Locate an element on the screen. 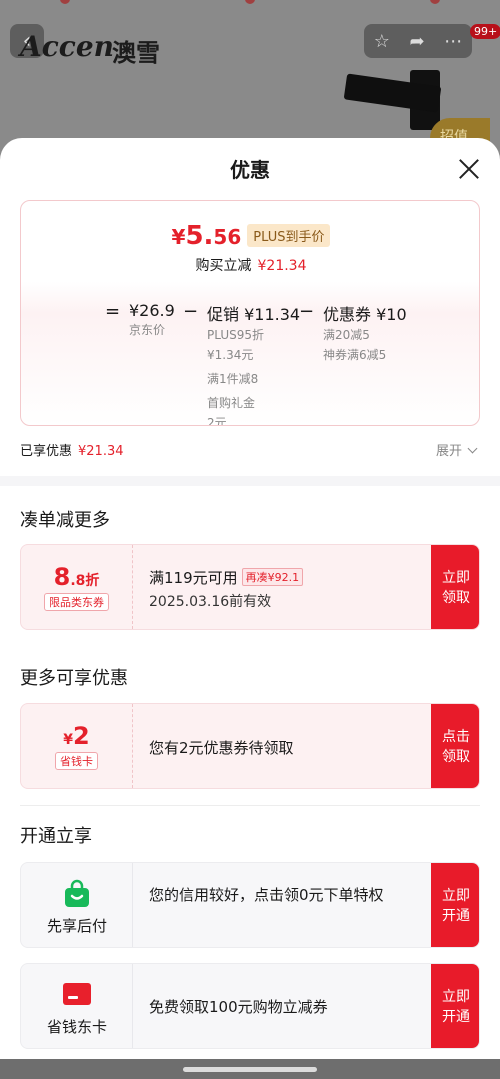  coupon-details: 满119元可用 再凑¥92.1 2025.03.16前有效 is located at coordinates (282, 587).